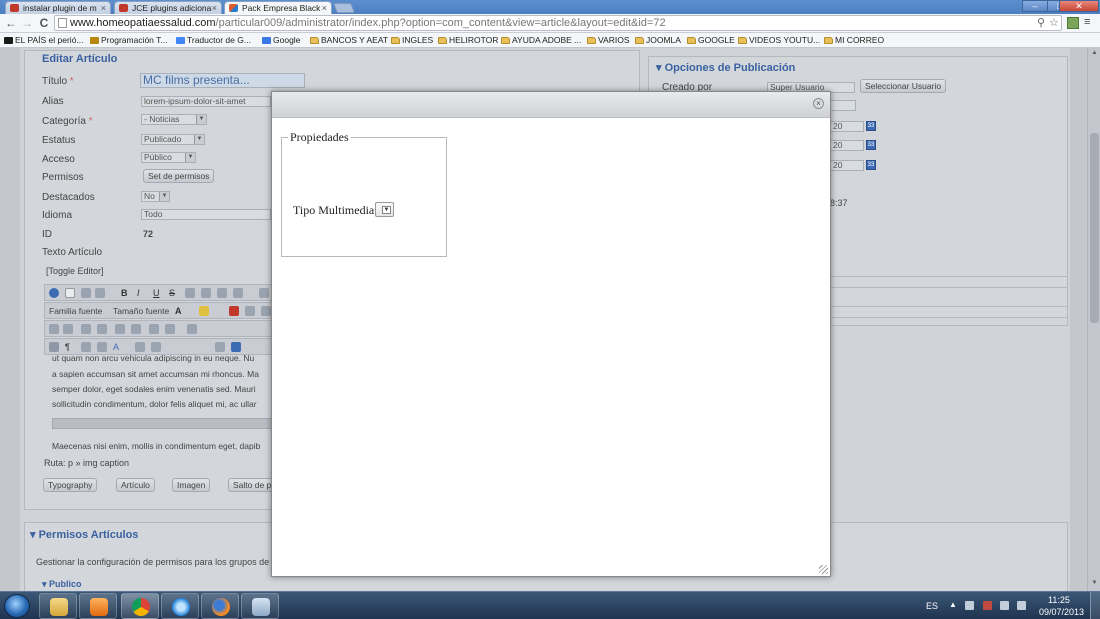 The height and width of the screenshot is (619, 1100). I want to click on bookmark-folder-ingles: INGLES, so click(412, 40).